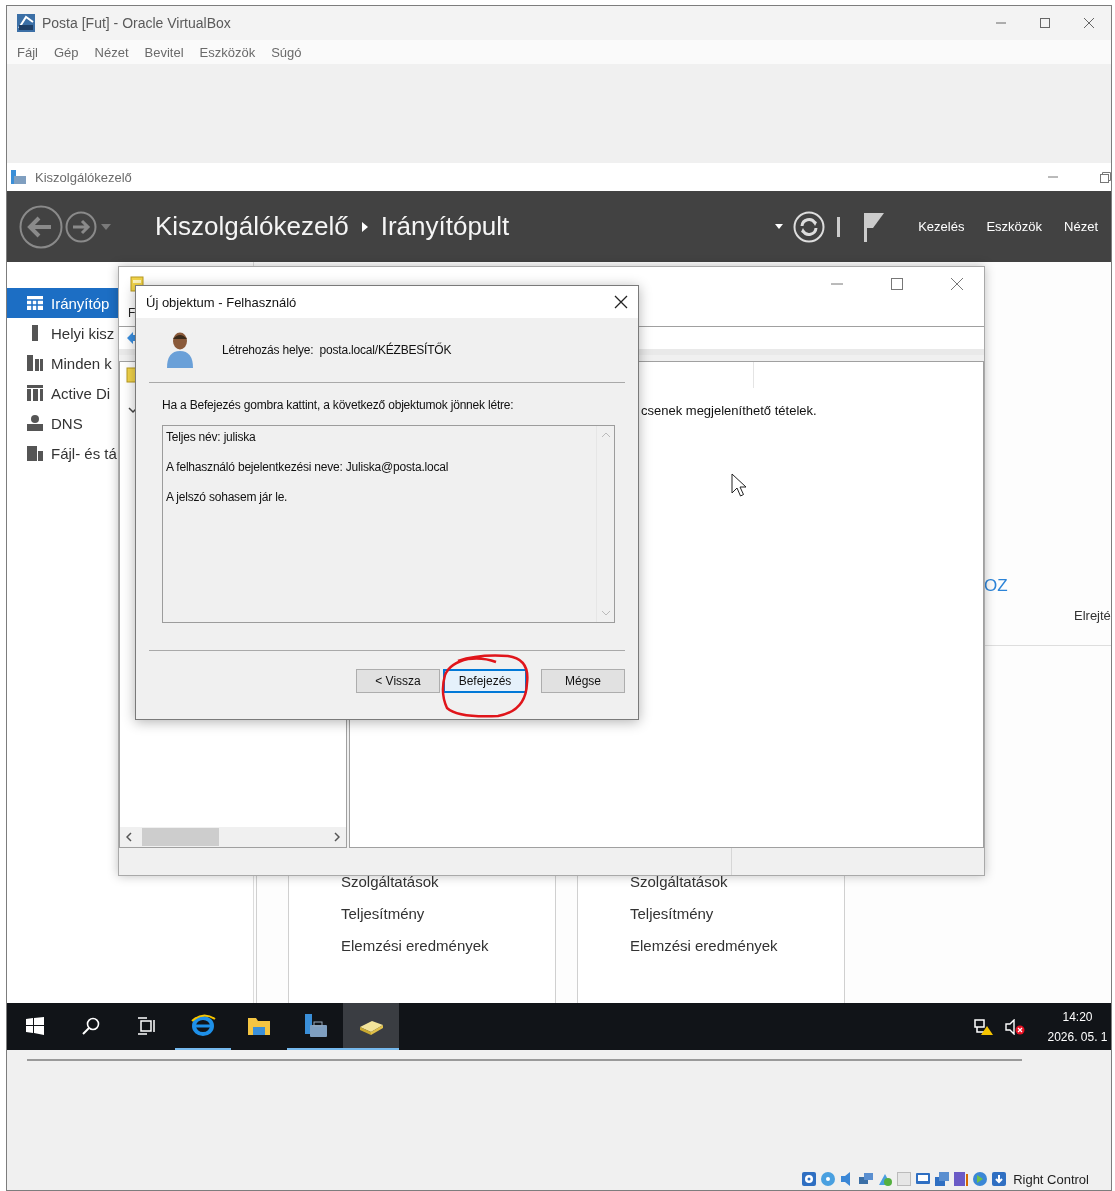  Describe the element at coordinates (136, 23) in the screenshot. I see `window-title: Posta [Fut] - Oracle VirtualBox` at that location.